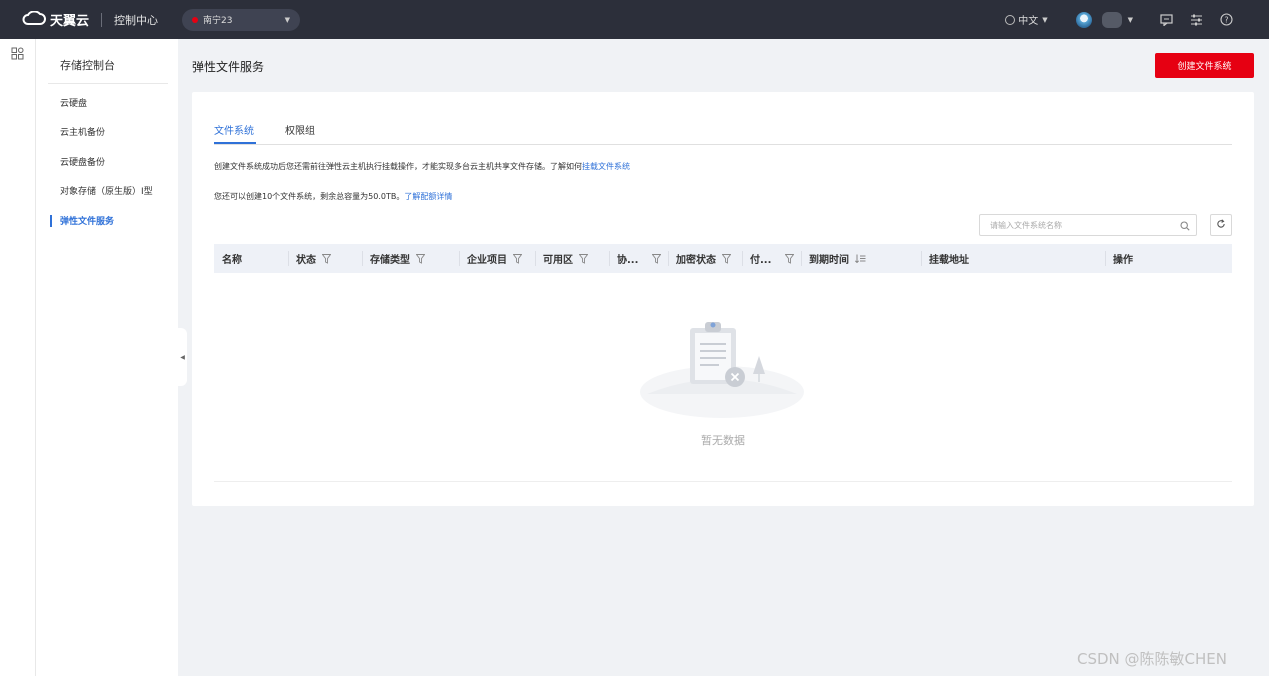 Image resolution: width=1269 pixels, height=676 pixels. Describe the element at coordinates (949, 260) in the screenshot. I see `column-label: 挂载地址` at that location.